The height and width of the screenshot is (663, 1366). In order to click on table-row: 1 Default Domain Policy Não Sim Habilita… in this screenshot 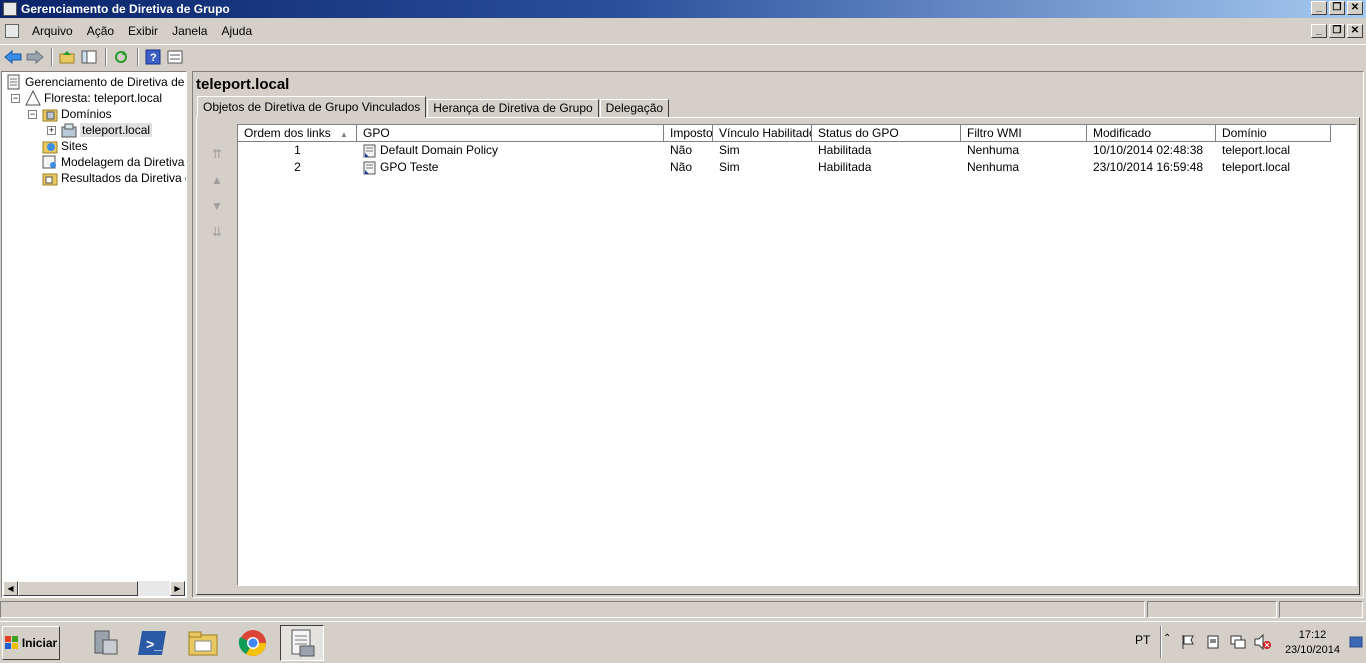, I will do `click(784, 150)`.